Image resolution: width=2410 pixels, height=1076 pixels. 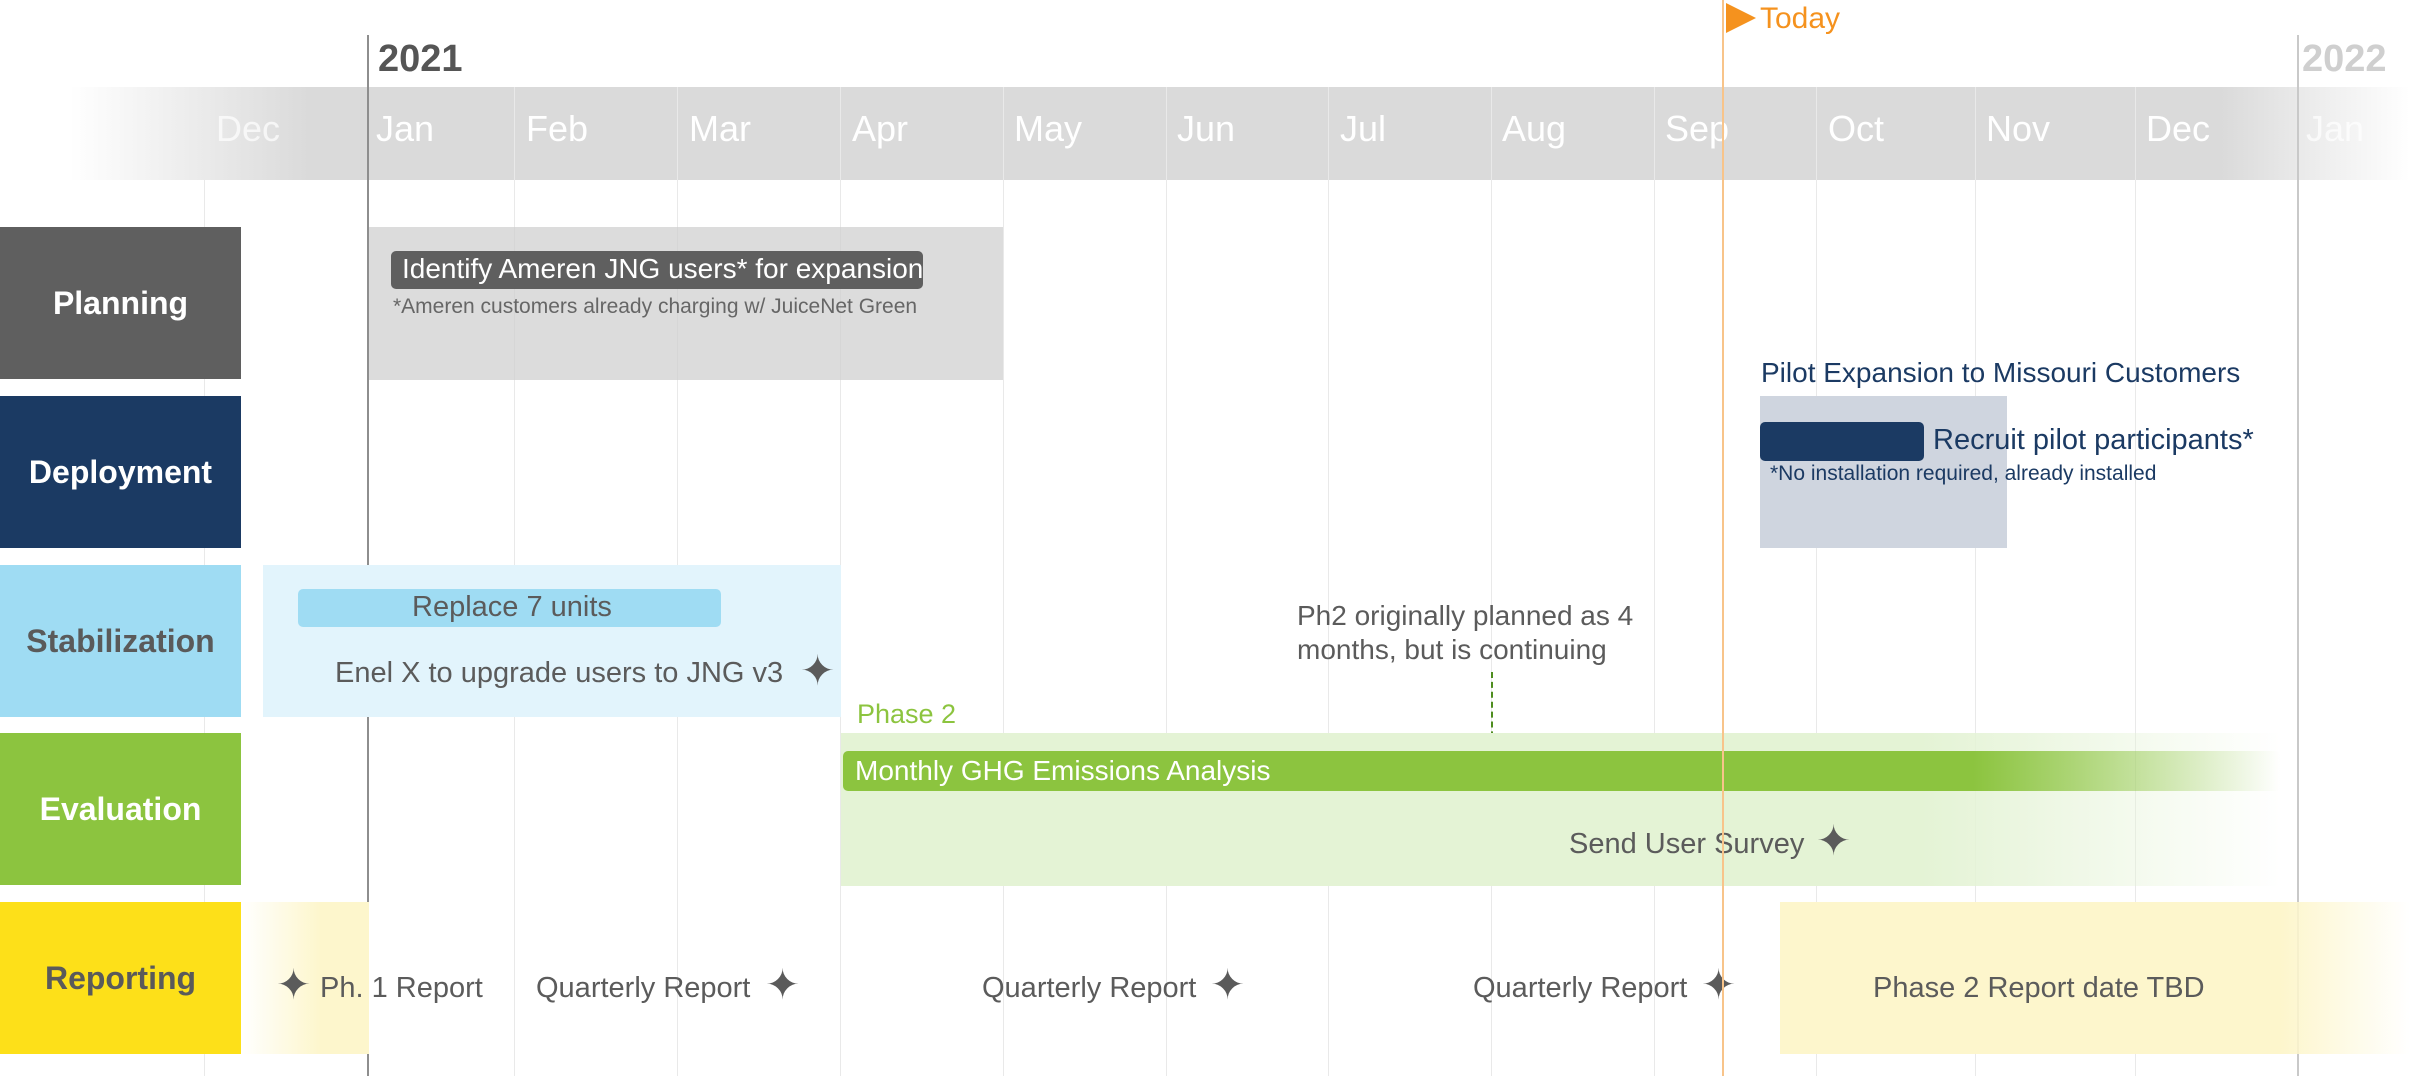 I want to click on row-label-evaluation: Evaluation, so click(x=120, y=809).